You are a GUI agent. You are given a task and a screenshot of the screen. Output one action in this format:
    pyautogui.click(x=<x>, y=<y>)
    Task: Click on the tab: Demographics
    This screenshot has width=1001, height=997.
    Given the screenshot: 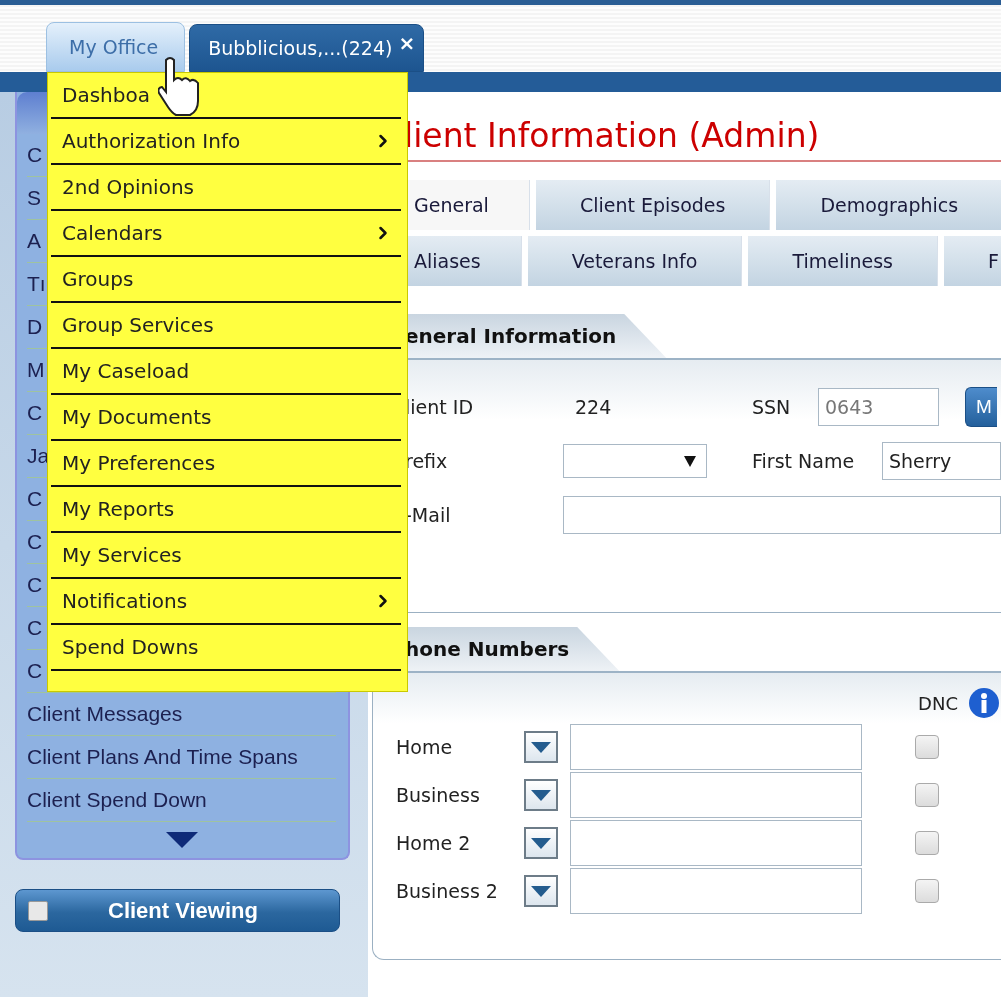 What is the action you would take?
    pyautogui.click(x=888, y=205)
    